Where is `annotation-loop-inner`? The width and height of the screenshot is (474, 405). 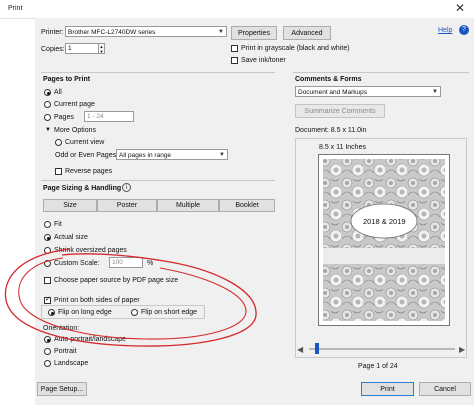
annotation-loop-inner is located at coordinates (132, 298).